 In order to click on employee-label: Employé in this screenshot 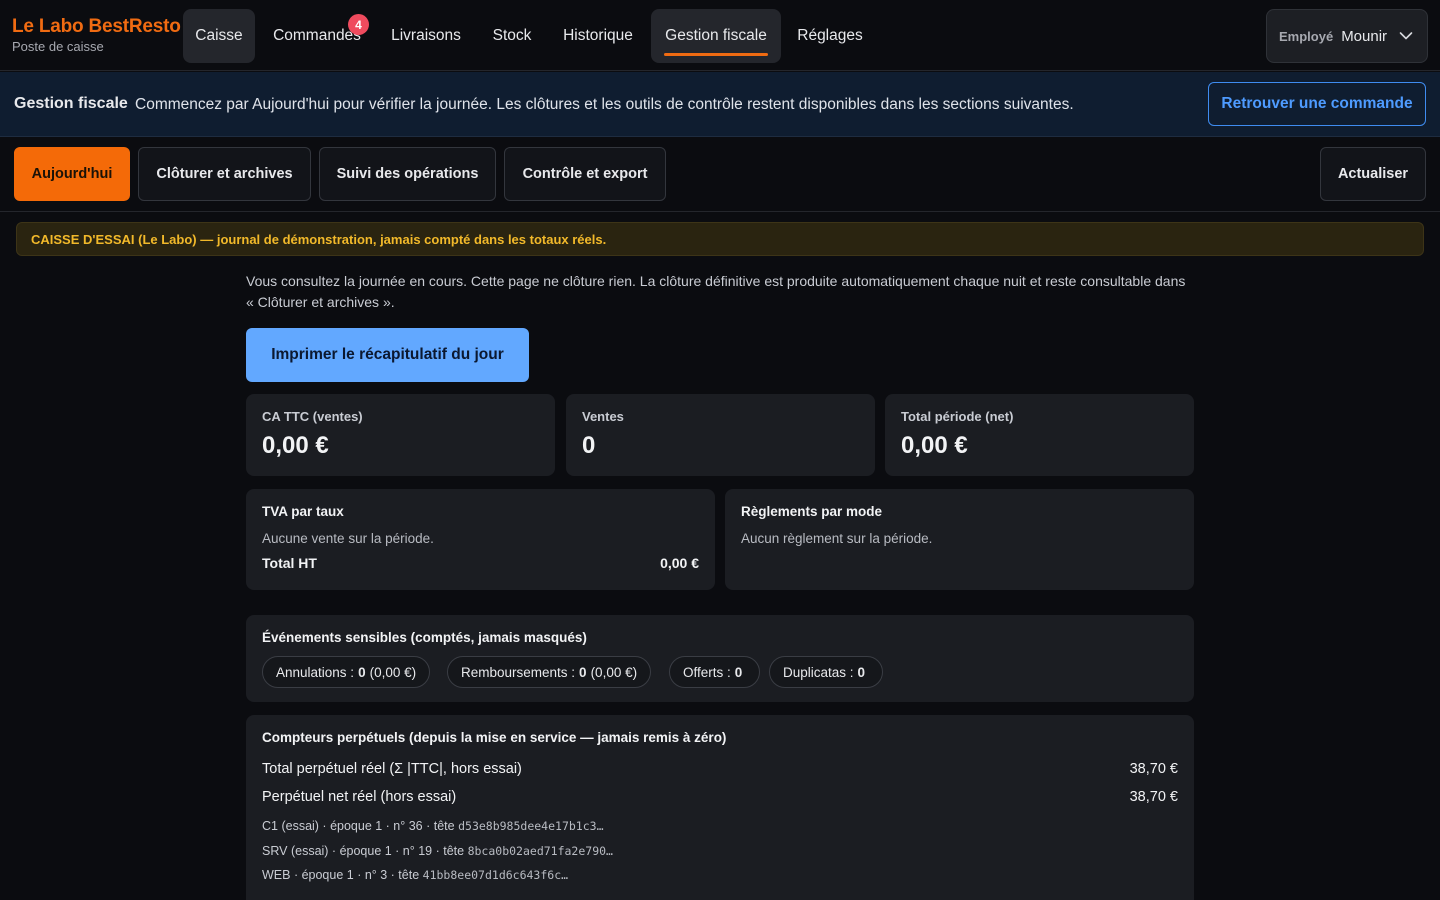, I will do `click(1306, 36)`.